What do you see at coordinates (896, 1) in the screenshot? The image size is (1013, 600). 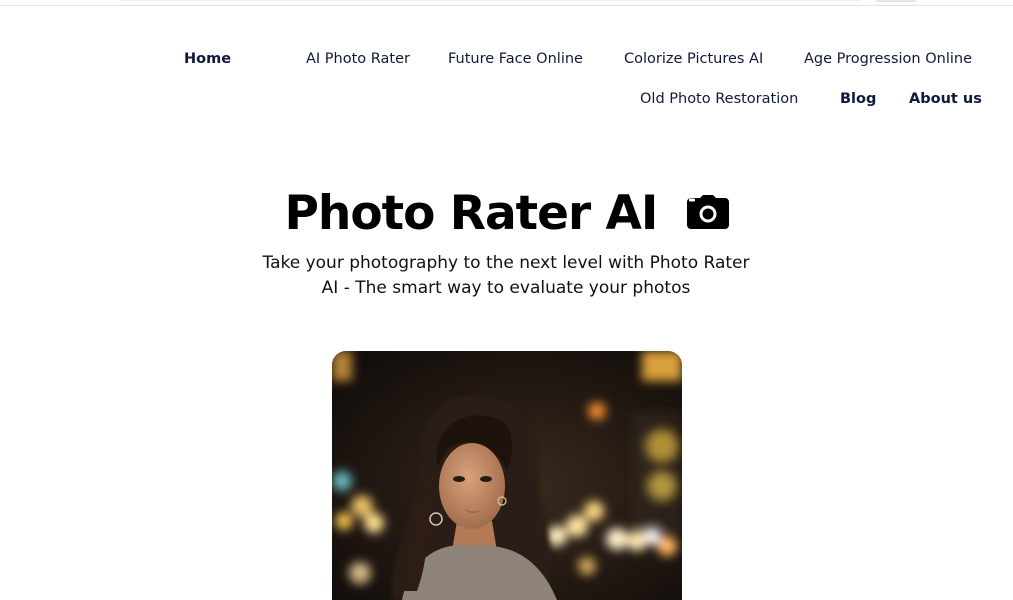 I see `toolbar-edge` at bounding box center [896, 1].